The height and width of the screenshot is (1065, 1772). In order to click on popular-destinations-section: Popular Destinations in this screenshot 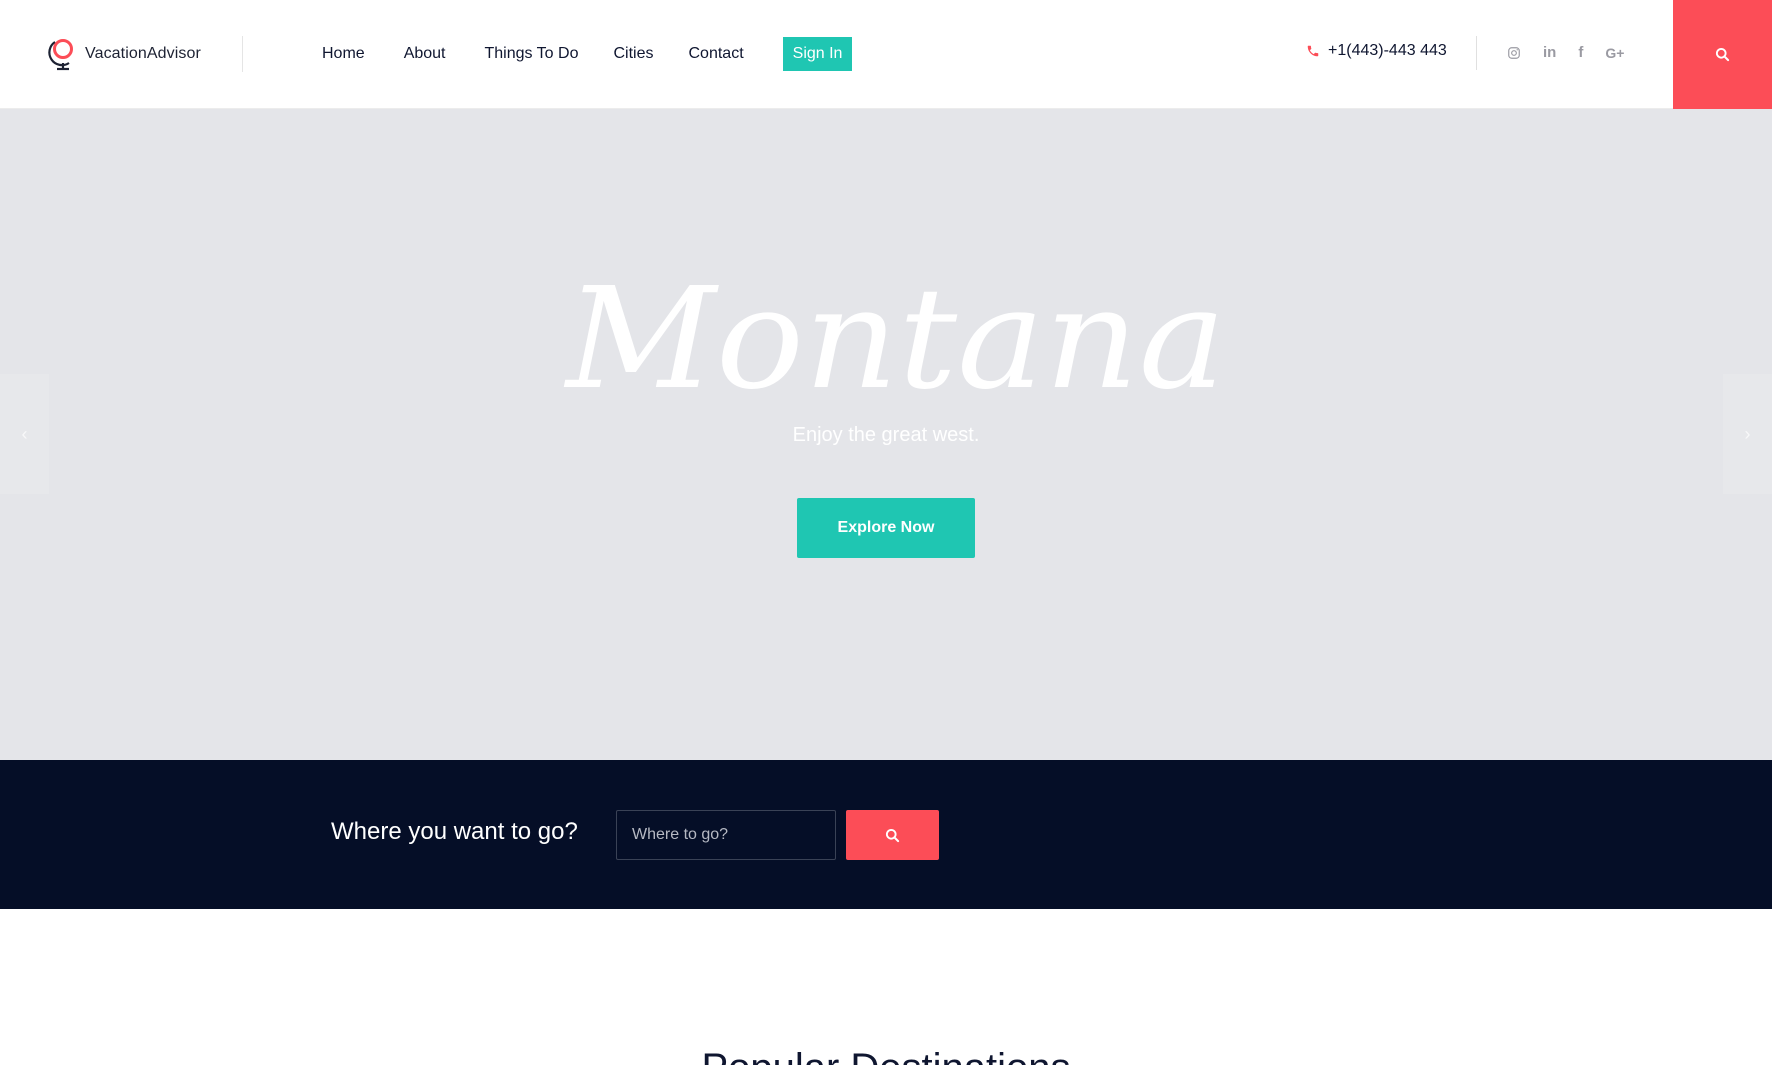, I will do `click(886, 987)`.